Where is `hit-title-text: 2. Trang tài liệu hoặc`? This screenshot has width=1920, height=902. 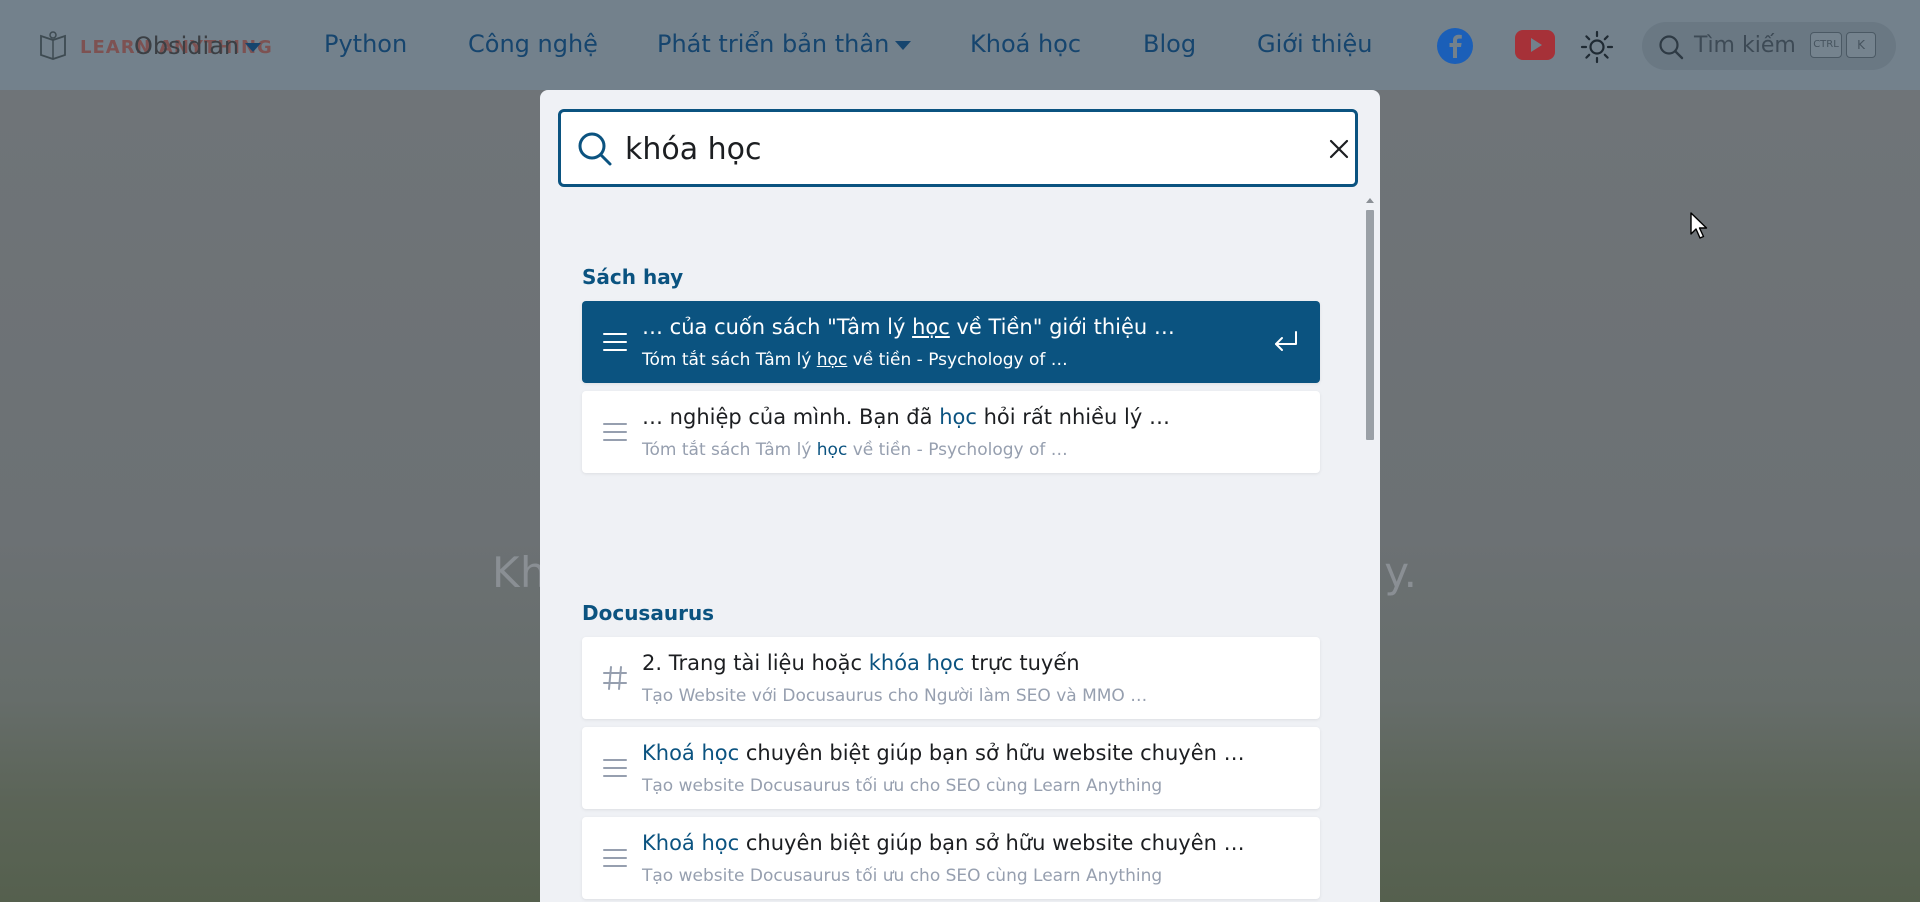
hit-title-text: 2. Trang tài liệu hoặc is located at coordinates (755, 663).